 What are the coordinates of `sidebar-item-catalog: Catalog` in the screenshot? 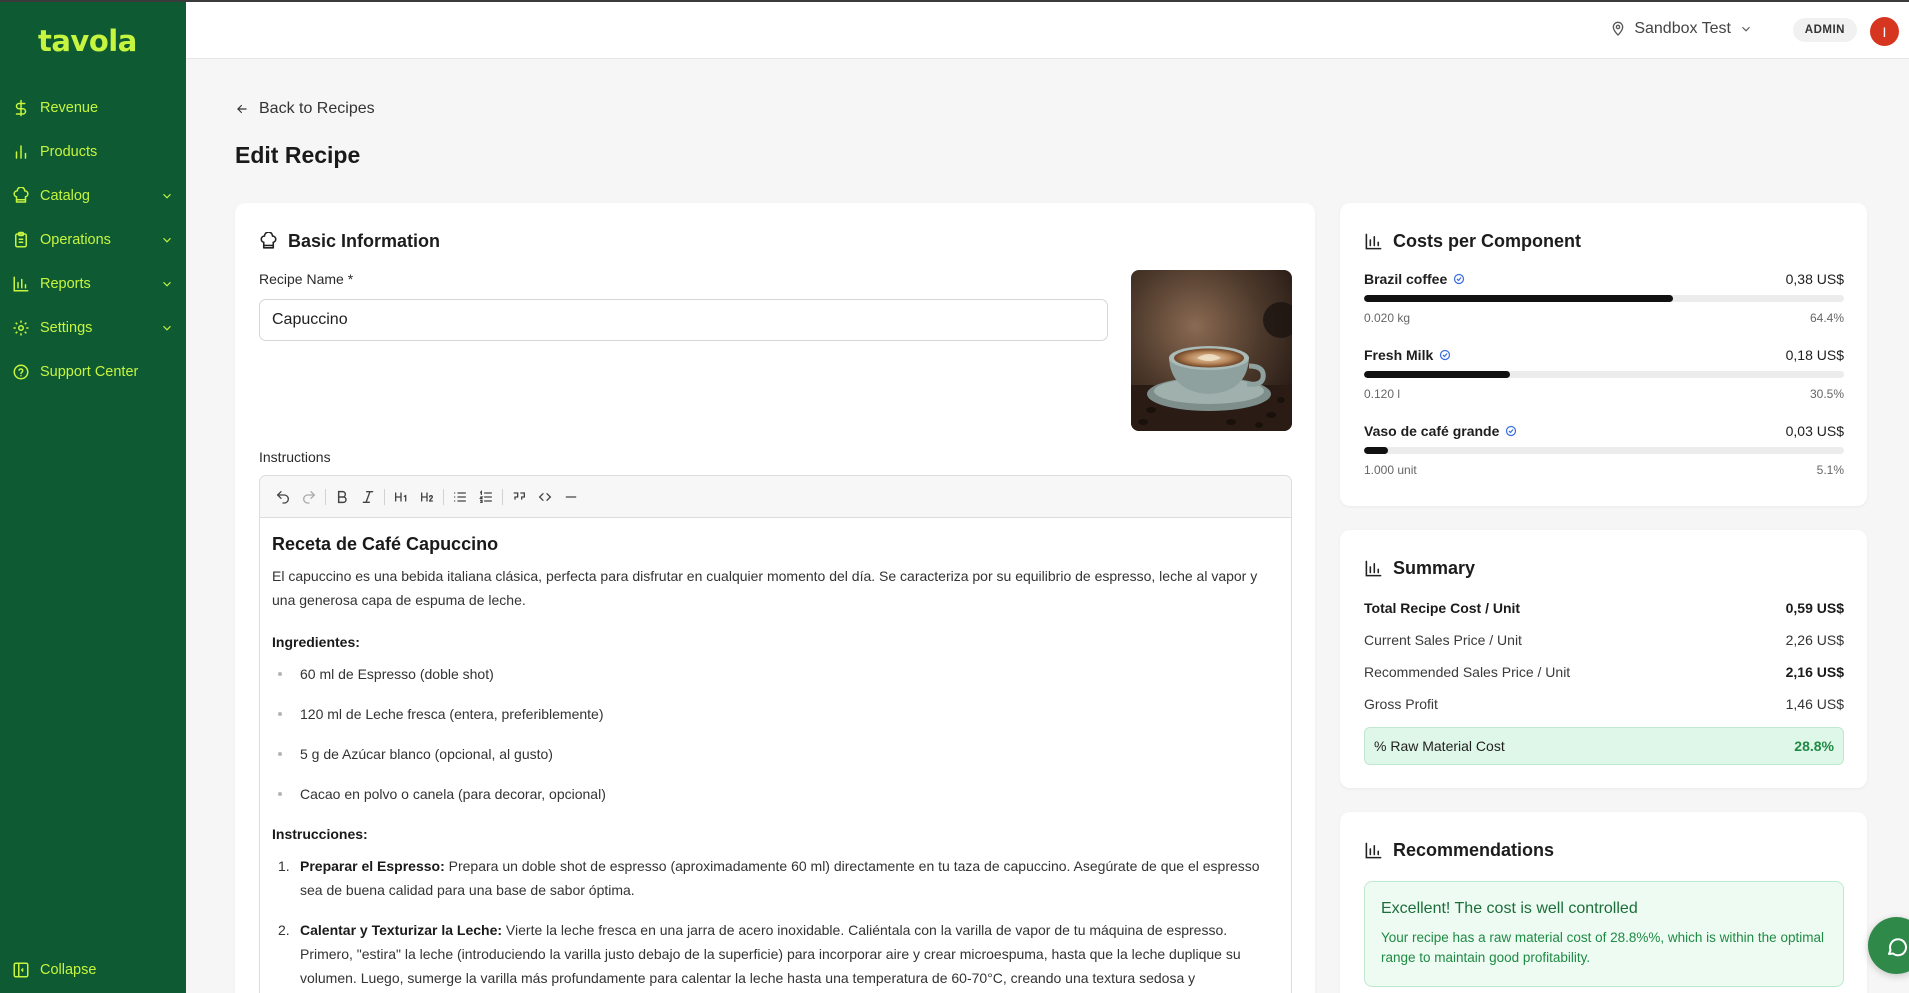 It's located at (93, 196).